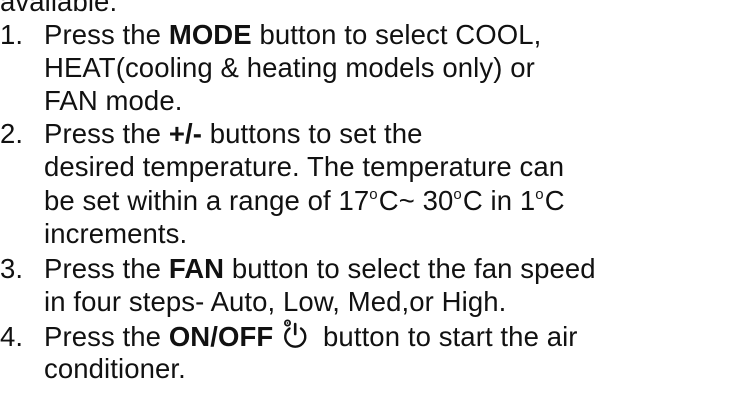 The height and width of the screenshot is (396, 746). I want to click on step-1-line-3: FAN mode., so click(113, 100).